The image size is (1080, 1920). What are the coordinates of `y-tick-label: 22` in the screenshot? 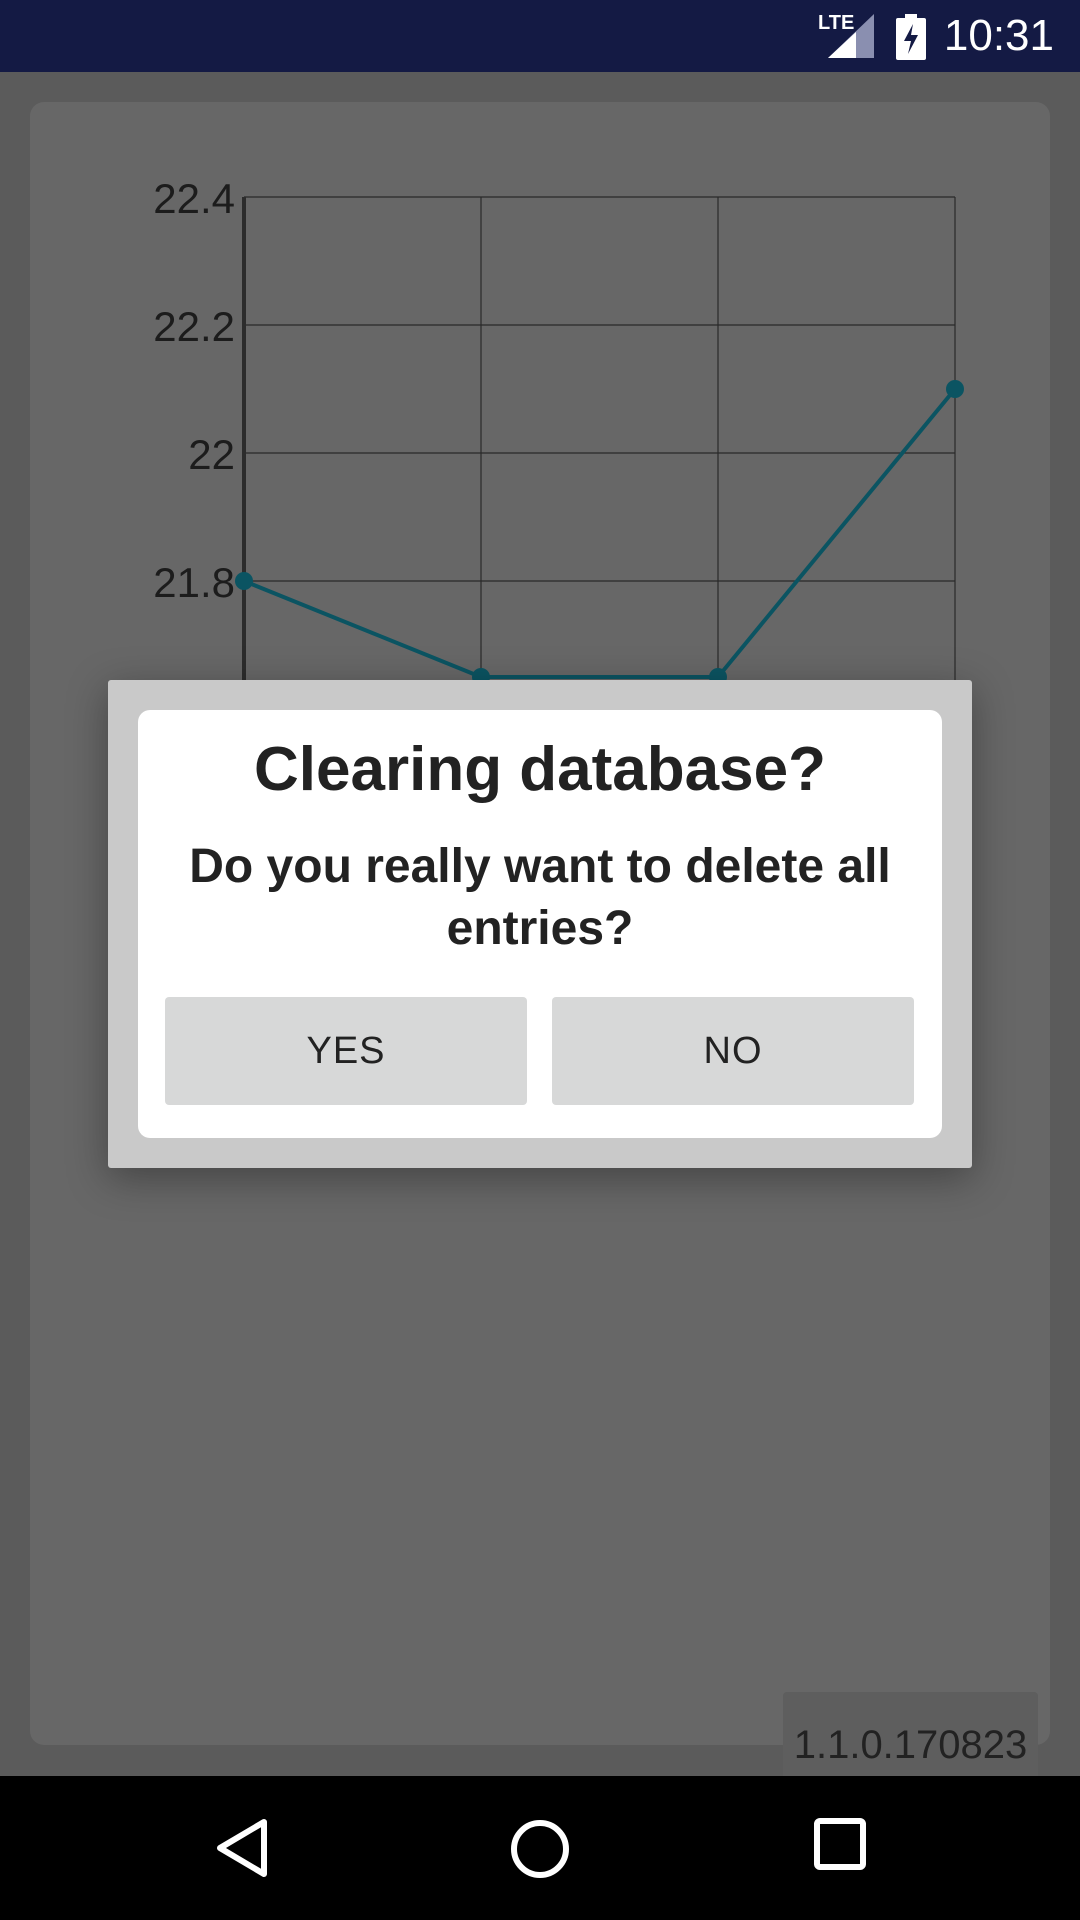 It's located at (211, 454).